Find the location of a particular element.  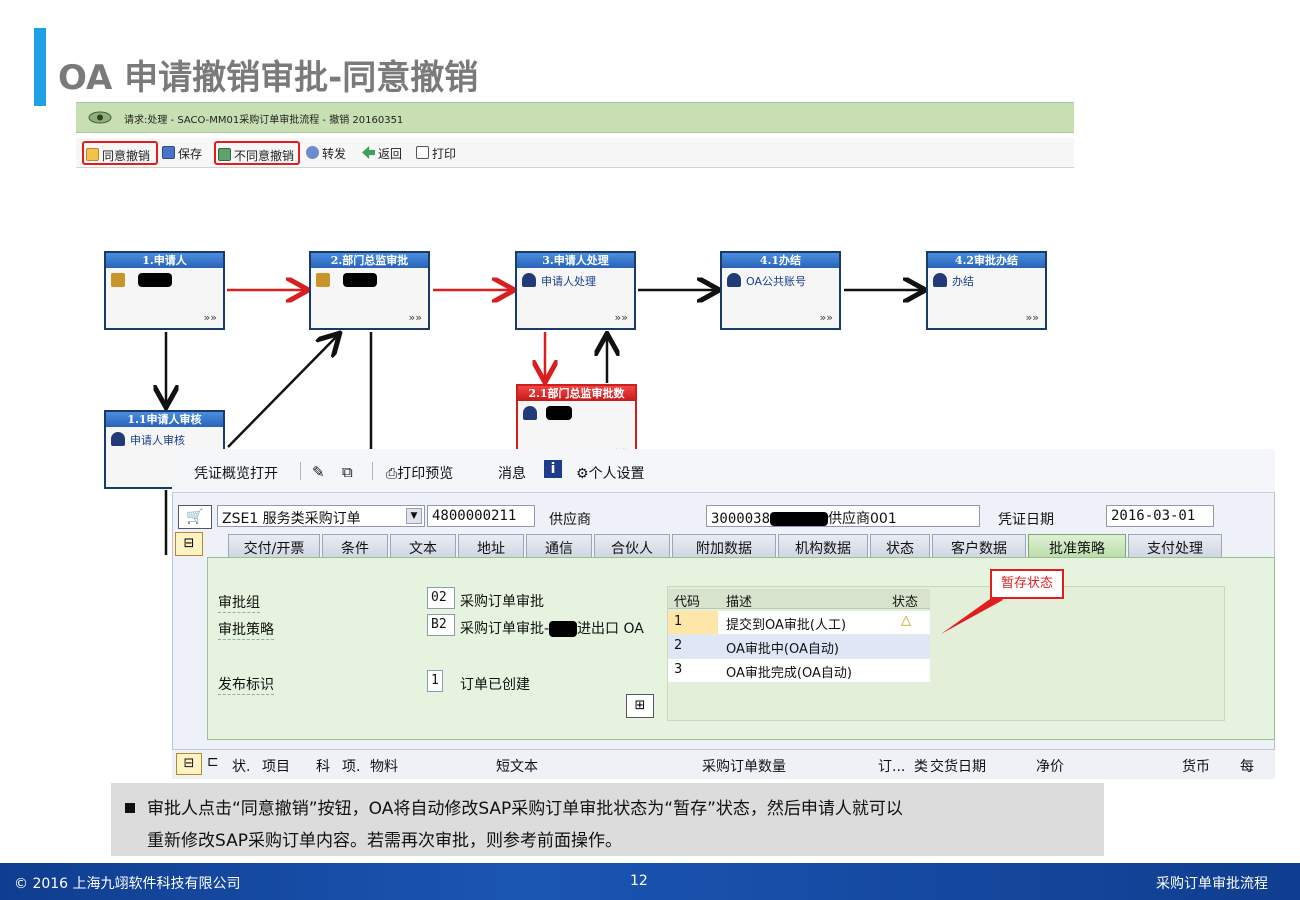

col-material: 物料 is located at coordinates (384, 766).